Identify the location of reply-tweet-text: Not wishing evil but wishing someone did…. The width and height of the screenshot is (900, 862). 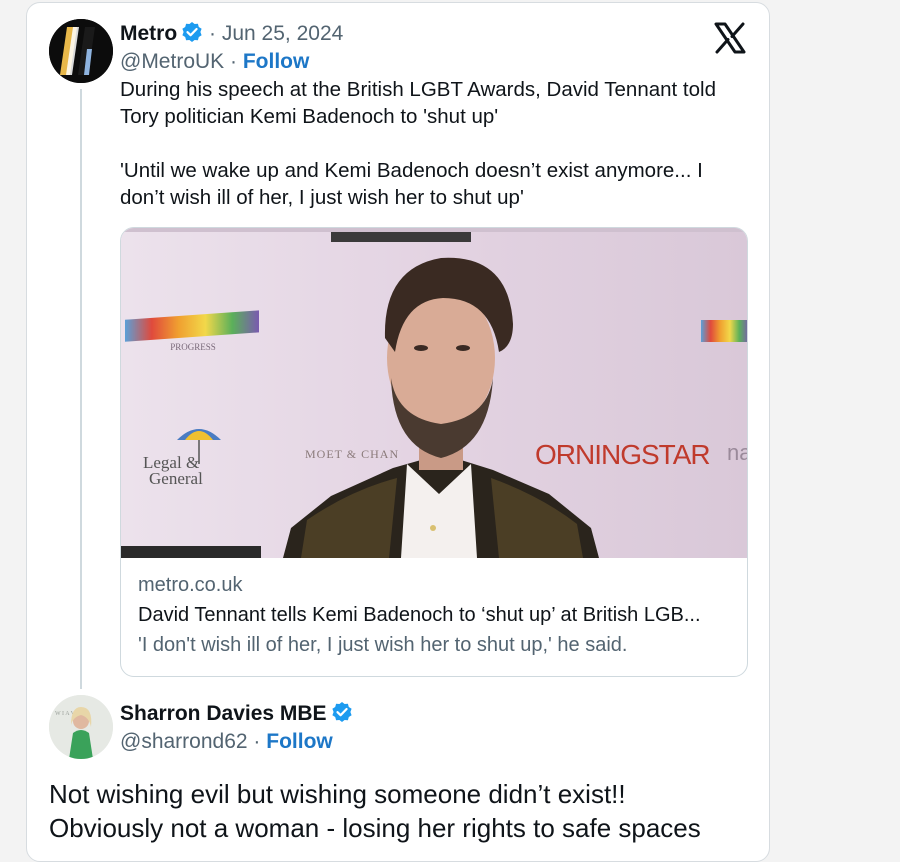
(399, 811).